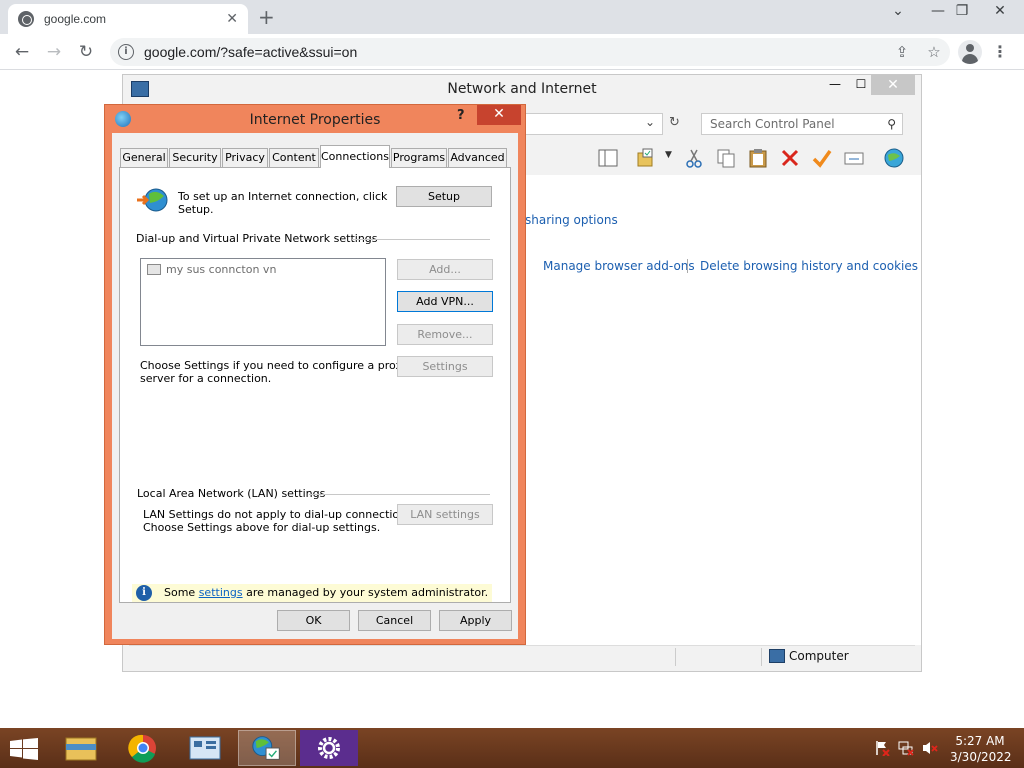 The image size is (1024, 768). I want to click on delete-history-link: Delete browsing history and cookies, so click(809, 266).